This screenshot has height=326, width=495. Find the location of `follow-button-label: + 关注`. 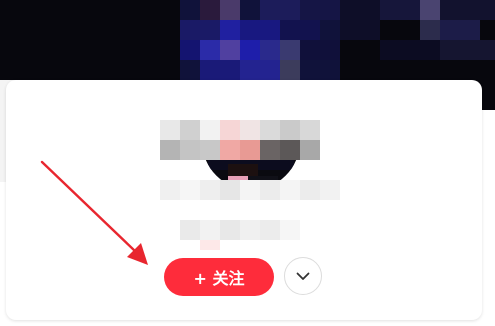

follow-button-label: + 关注 is located at coordinates (219, 278).